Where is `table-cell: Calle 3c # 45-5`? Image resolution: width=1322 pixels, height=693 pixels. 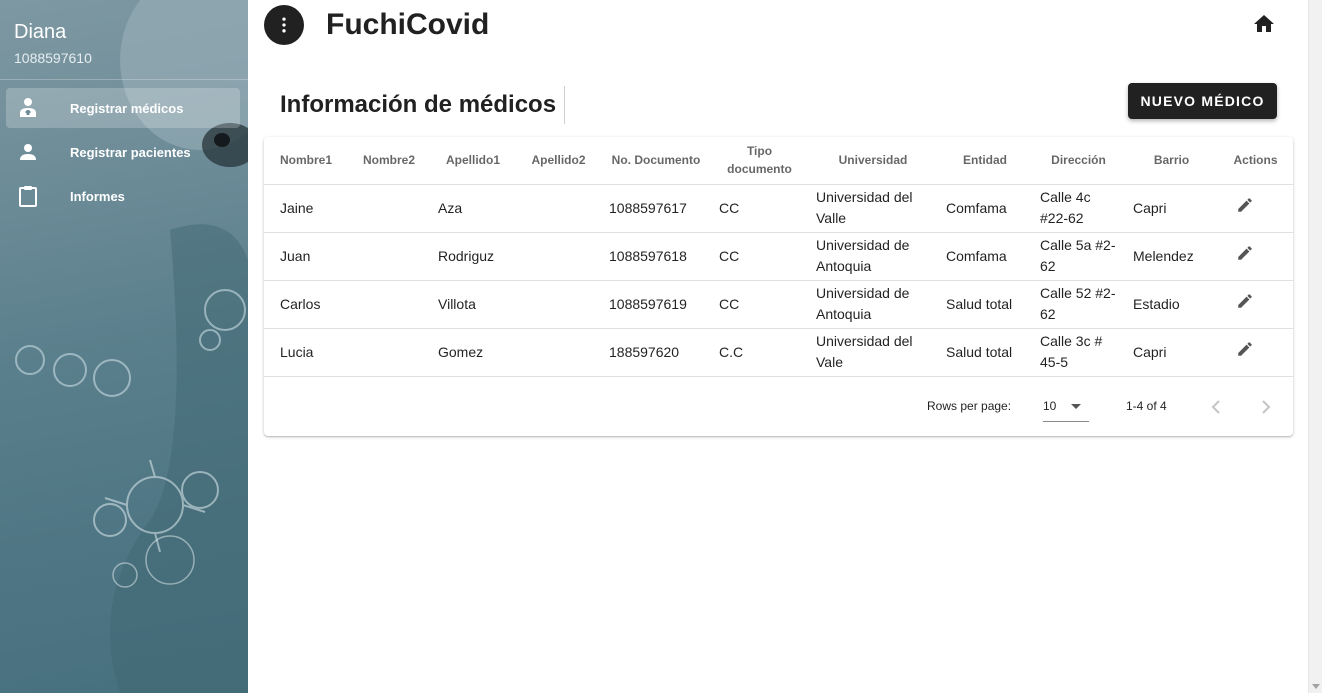 table-cell: Calle 3c # 45-5 is located at coordinates (1078, 352).